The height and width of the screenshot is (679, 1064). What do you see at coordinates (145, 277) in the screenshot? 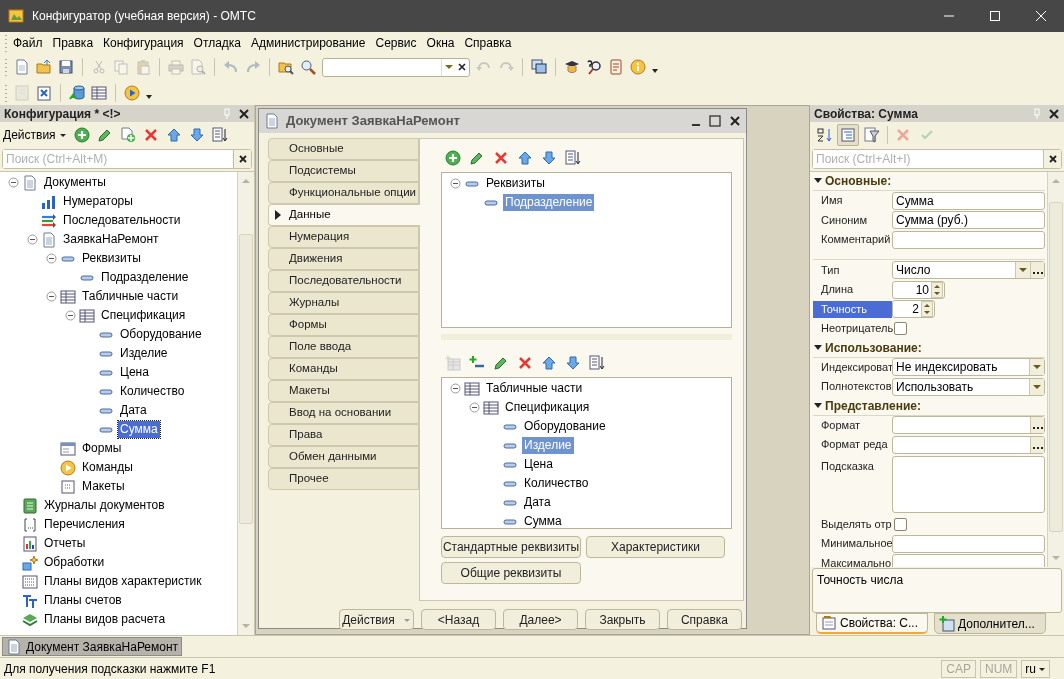
I see `tree-item: Подразделение` at bounding box center [145, 277].